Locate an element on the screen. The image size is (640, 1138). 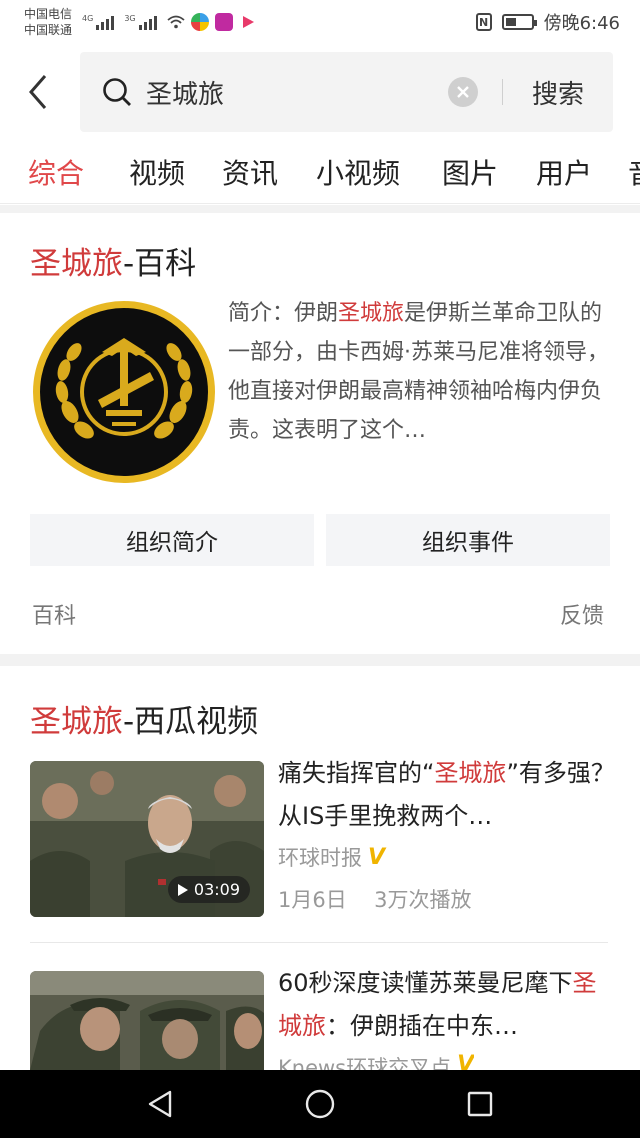
video-source: 环球时报 V is located at coordinates (331, 857).